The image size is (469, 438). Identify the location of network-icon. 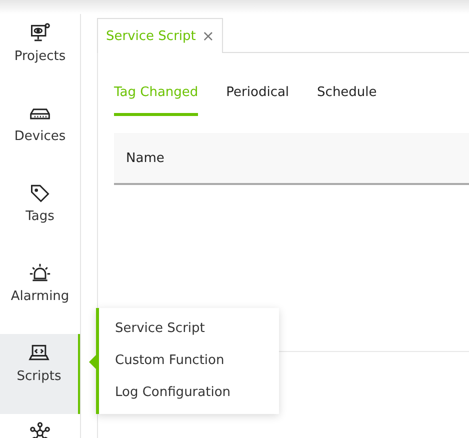
(40, 430).